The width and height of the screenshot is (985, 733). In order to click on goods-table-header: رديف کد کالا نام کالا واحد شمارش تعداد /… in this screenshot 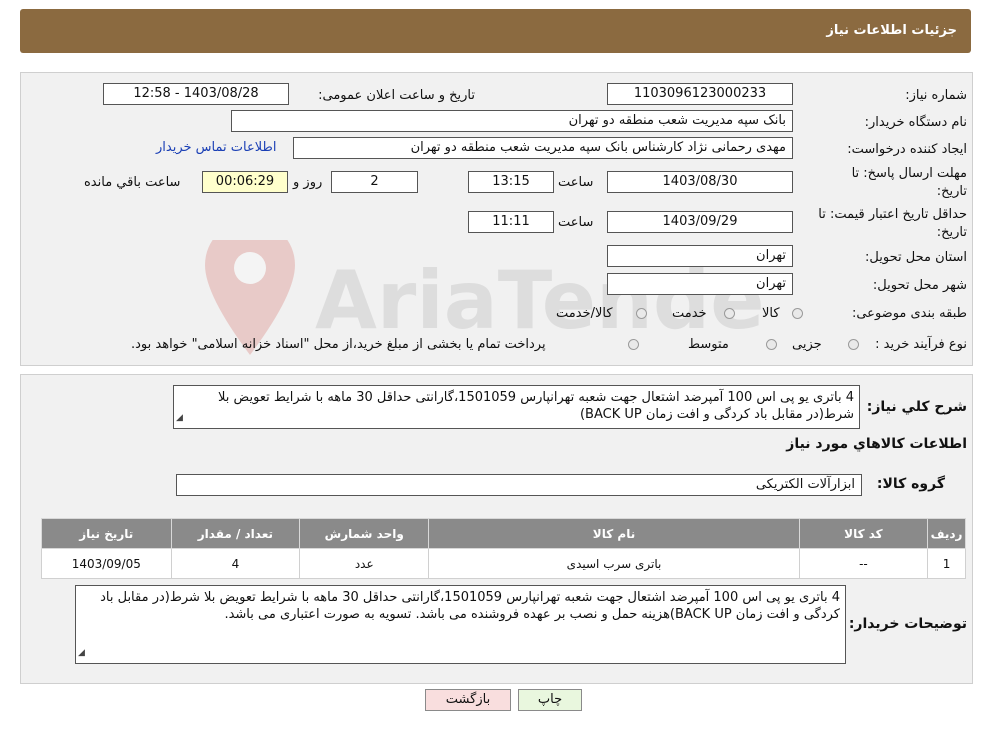, I will do `click(503, 533)`.